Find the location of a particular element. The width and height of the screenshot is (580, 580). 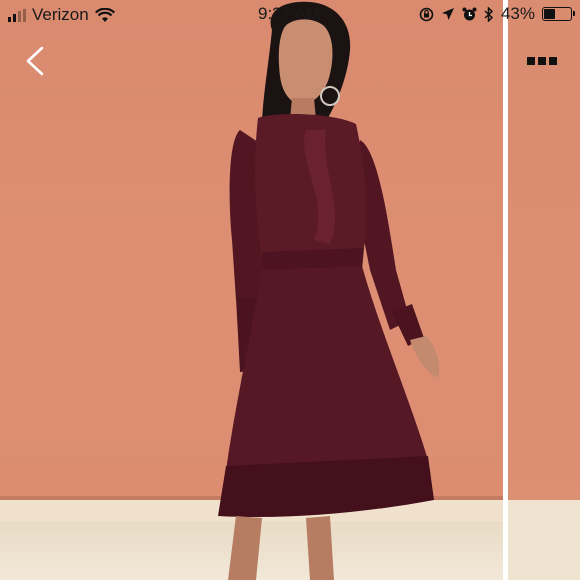

status-right: 43% is located at coordinates (497, 14).